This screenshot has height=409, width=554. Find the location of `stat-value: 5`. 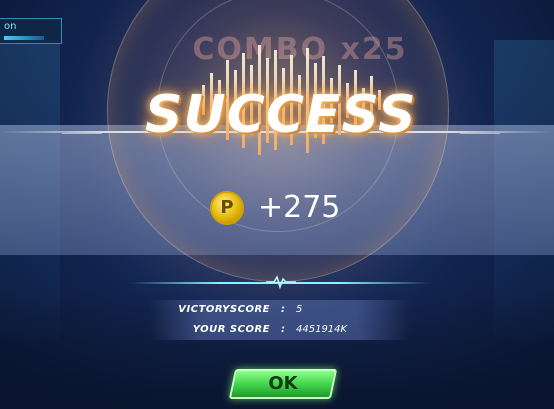

stat-value: 5 is located at coordinates (299, 309).